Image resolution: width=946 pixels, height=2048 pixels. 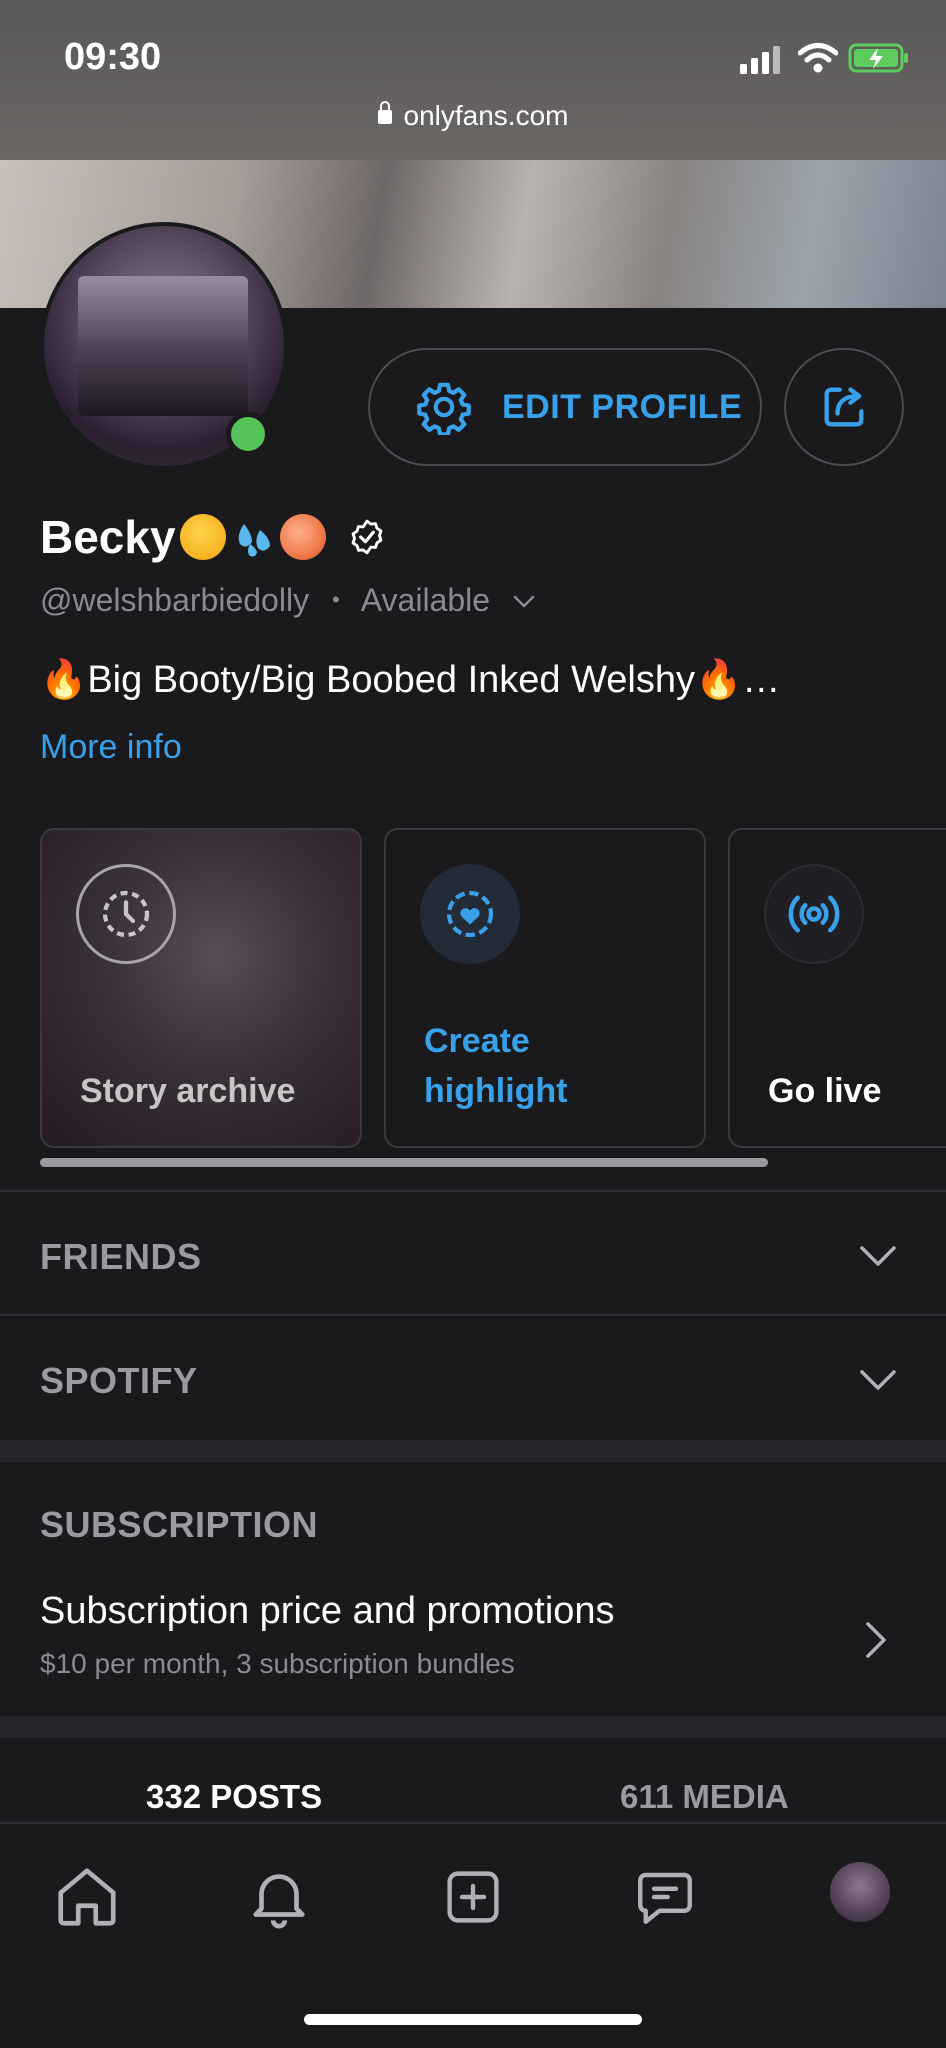 What do you see at coordinates (201, 988) in the screenshot?
I see `story-archive-card: Story archive` at bounding box center [201, 988].